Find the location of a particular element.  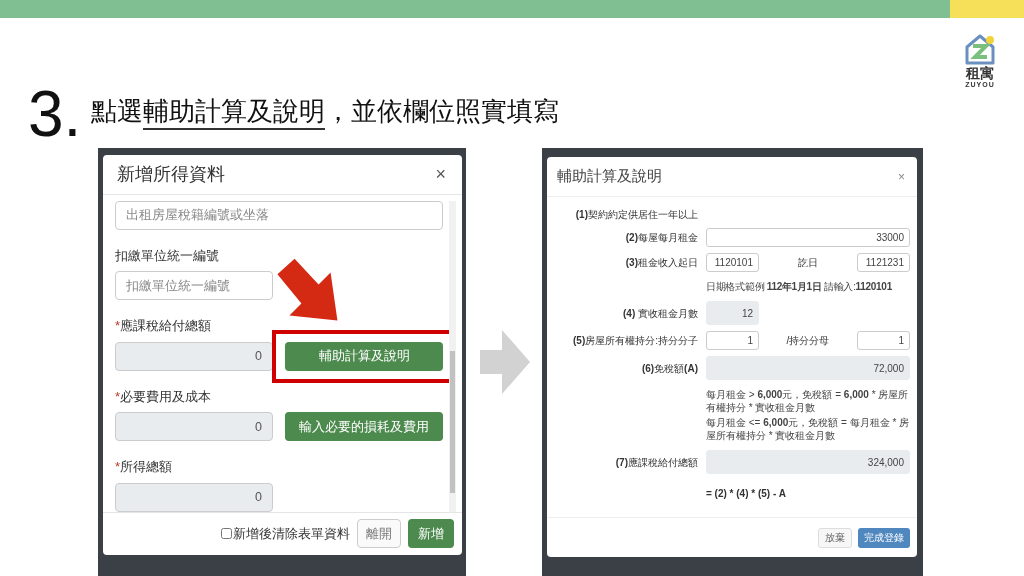

input-field: 扣繳單位統一編號 is located at coordinates (194, 286).